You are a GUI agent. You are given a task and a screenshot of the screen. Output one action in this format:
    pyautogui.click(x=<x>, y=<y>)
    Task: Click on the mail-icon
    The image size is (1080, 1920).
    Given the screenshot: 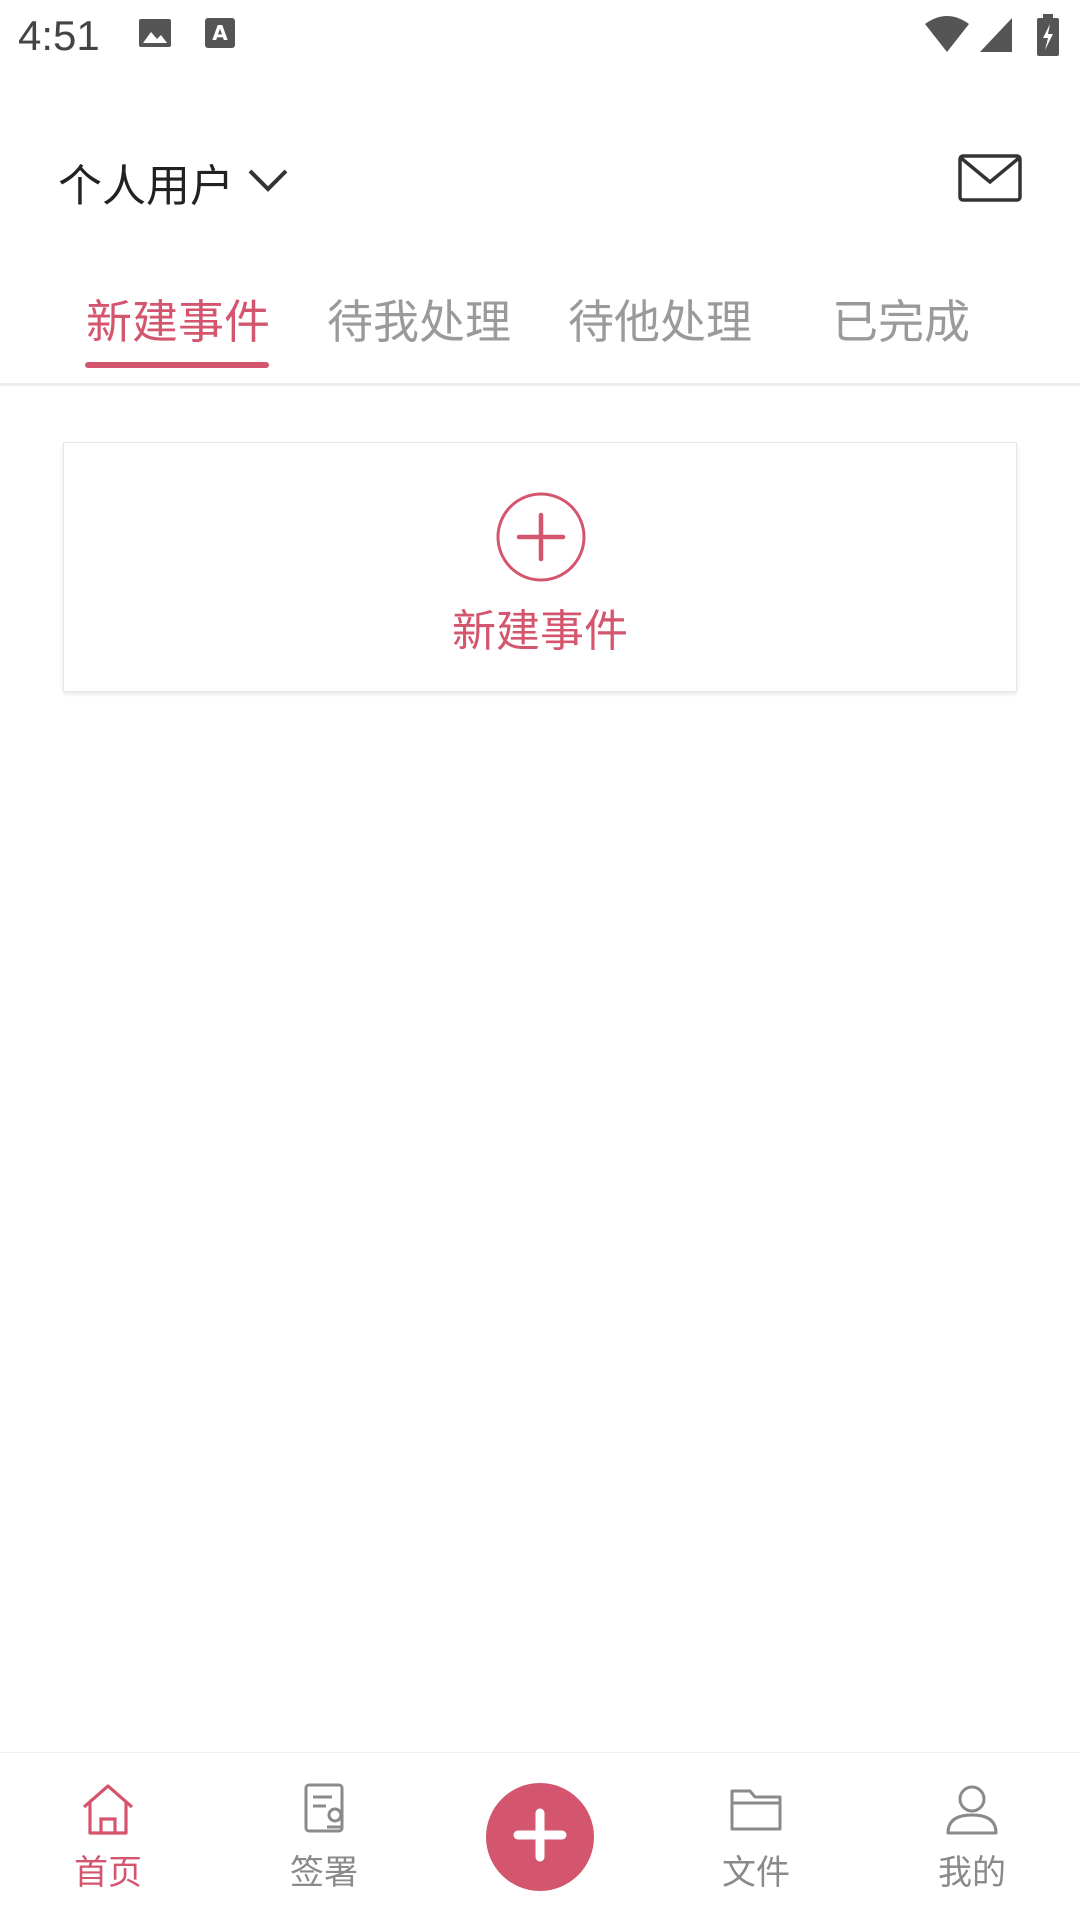 What is the action you would take?
    pyautogui.click(x=990, y=180)
    